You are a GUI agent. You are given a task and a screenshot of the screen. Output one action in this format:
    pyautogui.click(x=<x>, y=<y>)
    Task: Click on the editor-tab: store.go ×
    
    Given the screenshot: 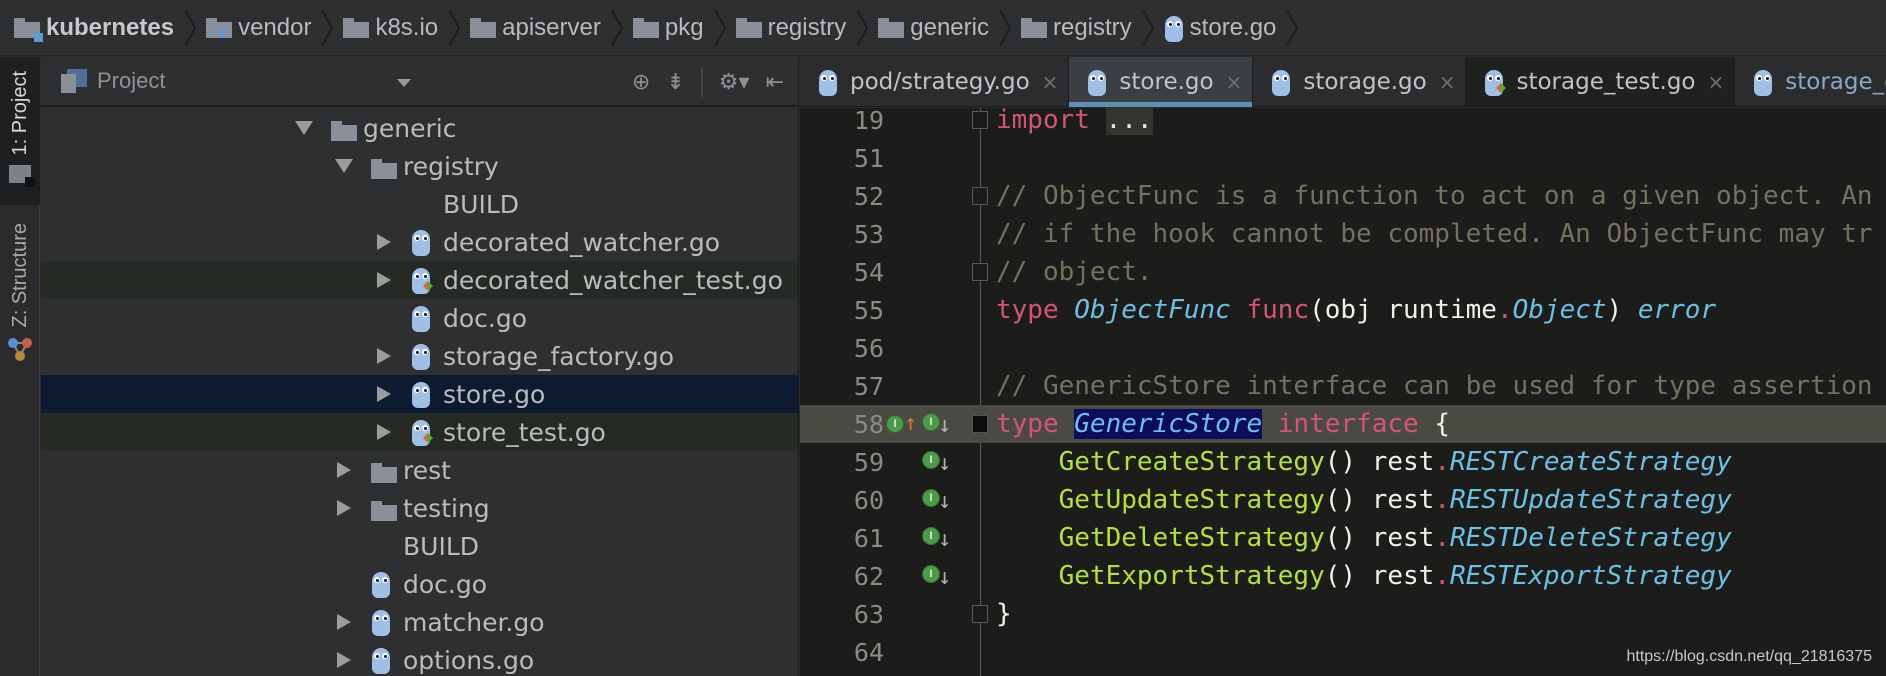 What is the action you would take?
    pyautogui.click(x=1161, y=82)
    